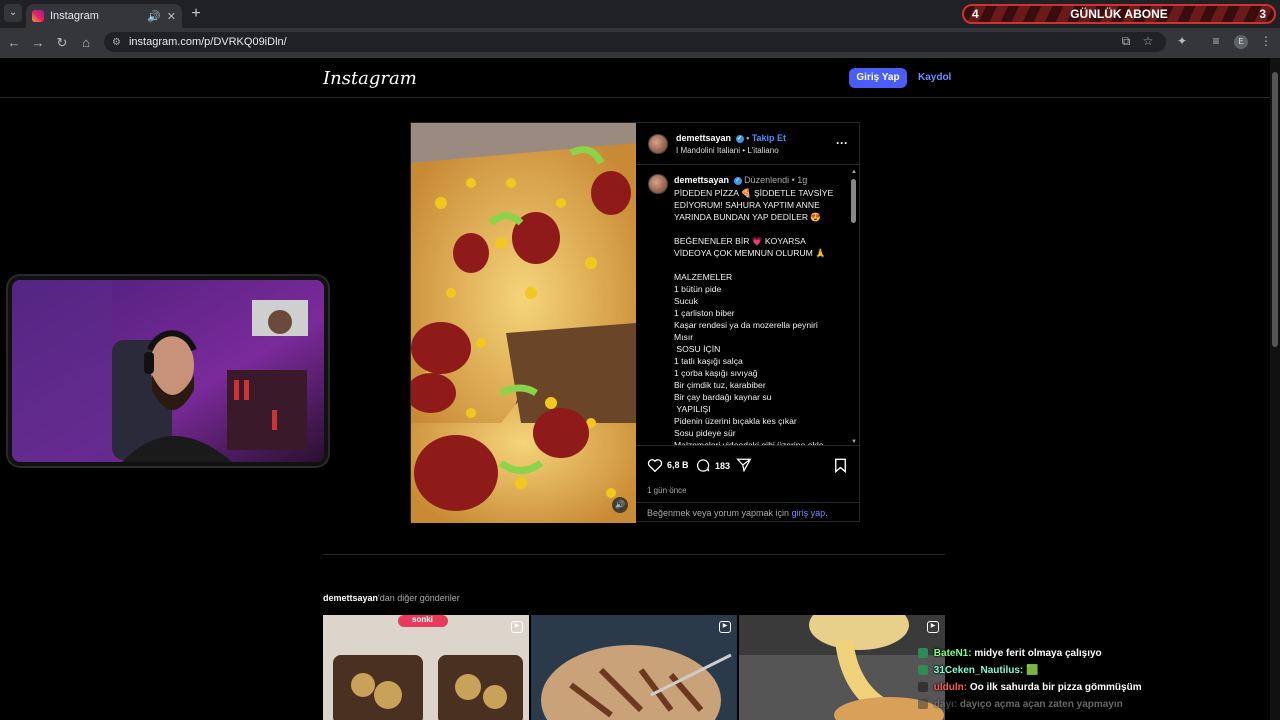 This screenshot has height=720, width=1280. What do you see at coordinates (934, 77) in the screenshot?
I see `signup-link: Kaydol` at bounding box center [934, 77].